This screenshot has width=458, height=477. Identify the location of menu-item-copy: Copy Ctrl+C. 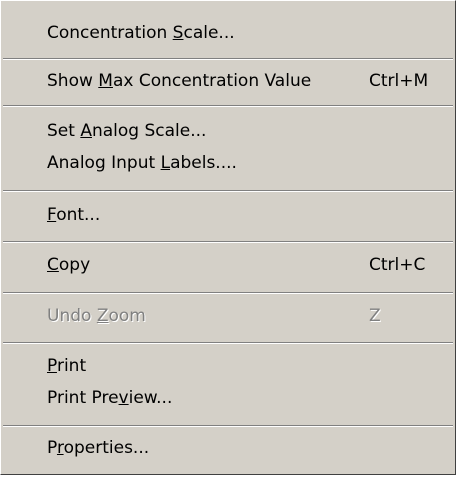
(228, 265).